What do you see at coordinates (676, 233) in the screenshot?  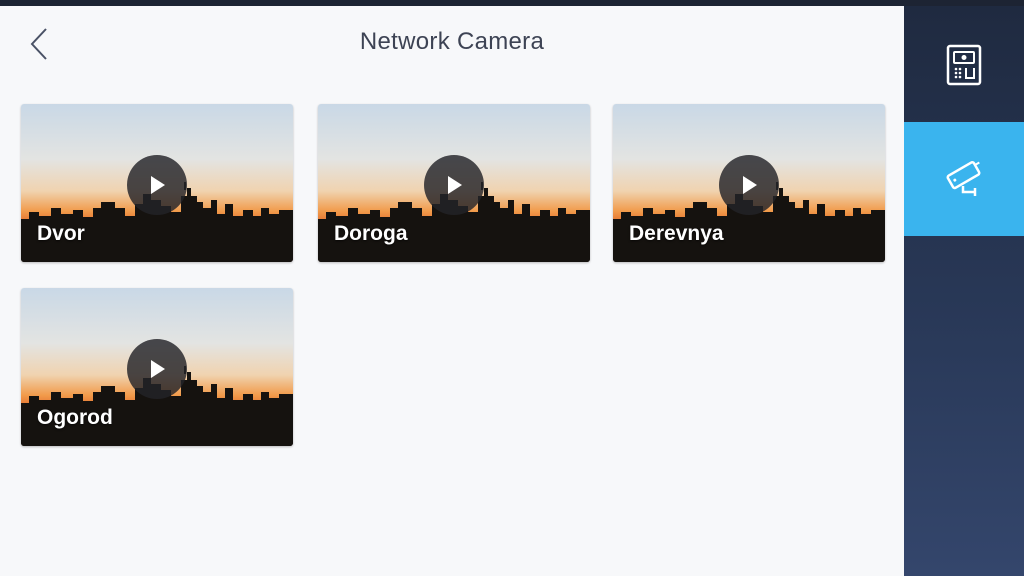 I see `camera-name: Derevnya` at bounding box center [676, 233].